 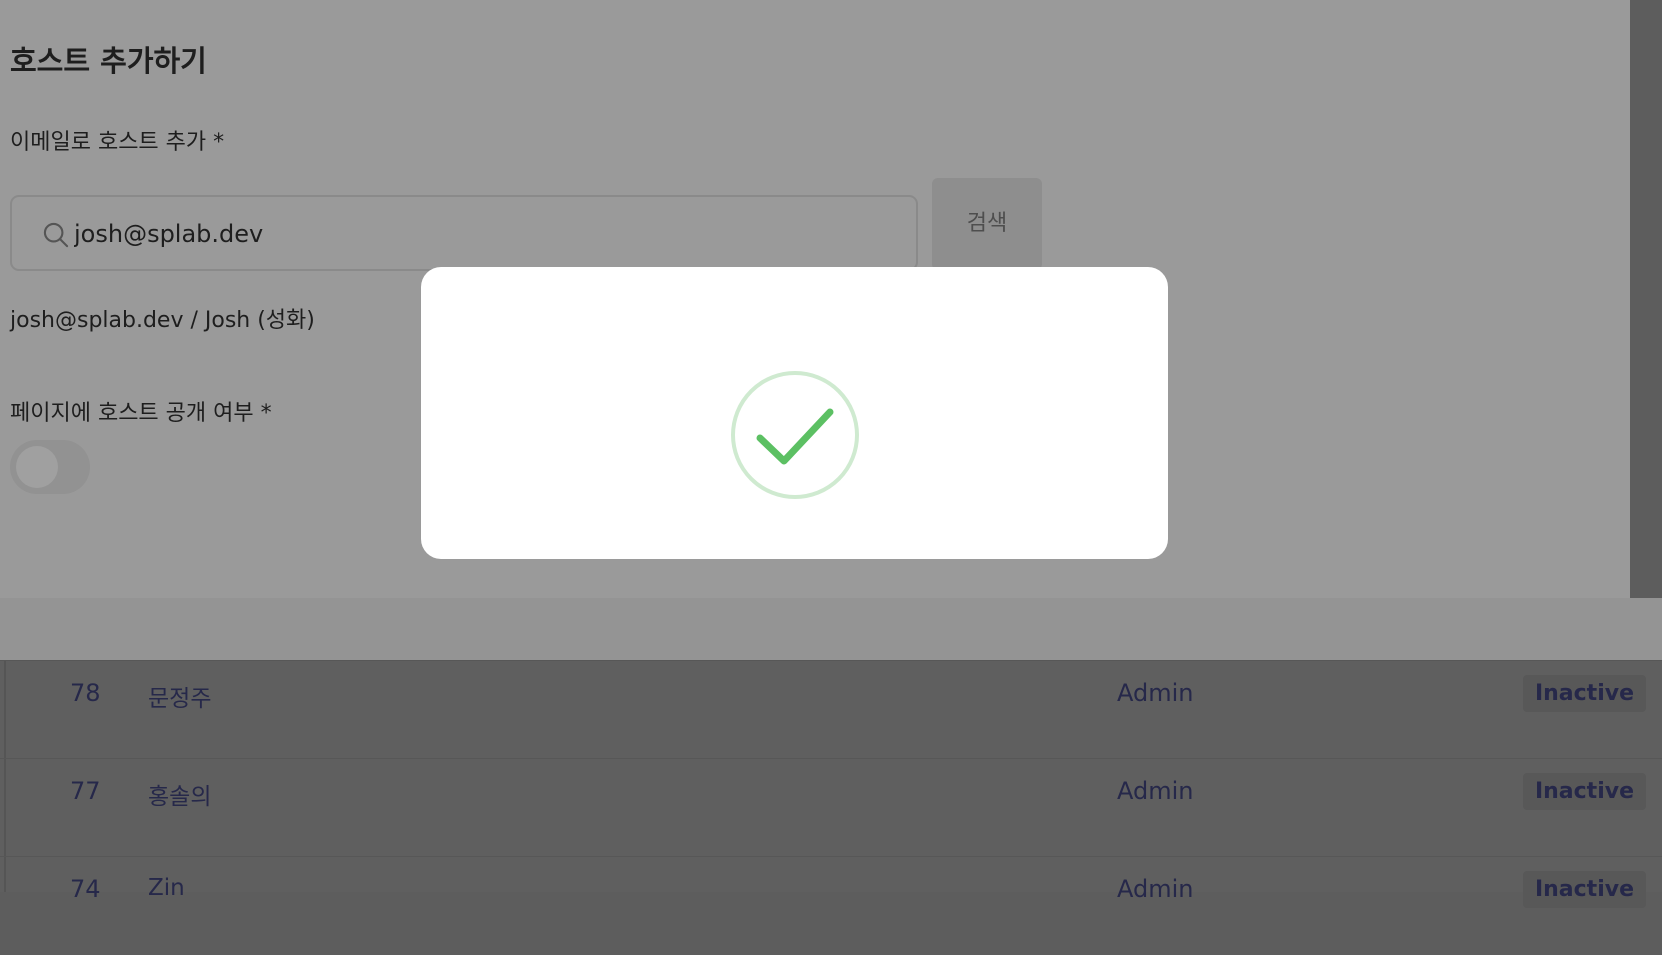 What do you see at coordinates (85, 889) in the screenshot?
I see `row-id: 74` at bounding box center [85, 889].